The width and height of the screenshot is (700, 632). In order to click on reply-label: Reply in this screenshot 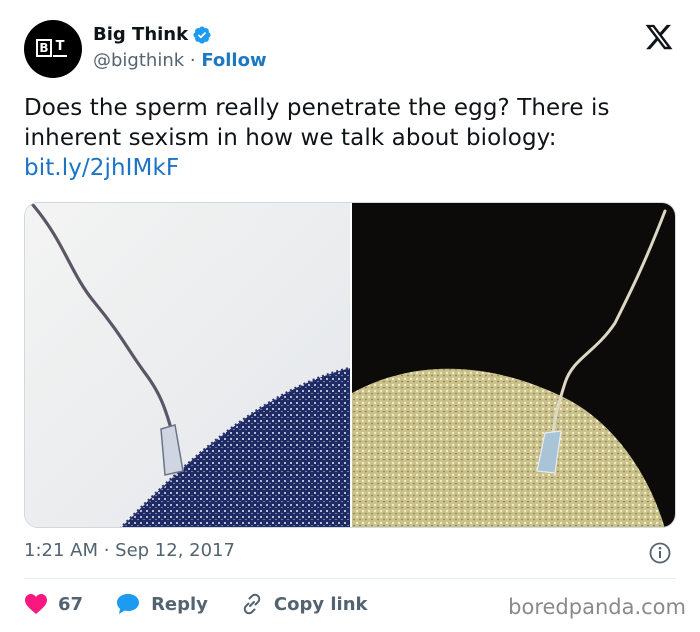, I will do `click(179, 604)`.